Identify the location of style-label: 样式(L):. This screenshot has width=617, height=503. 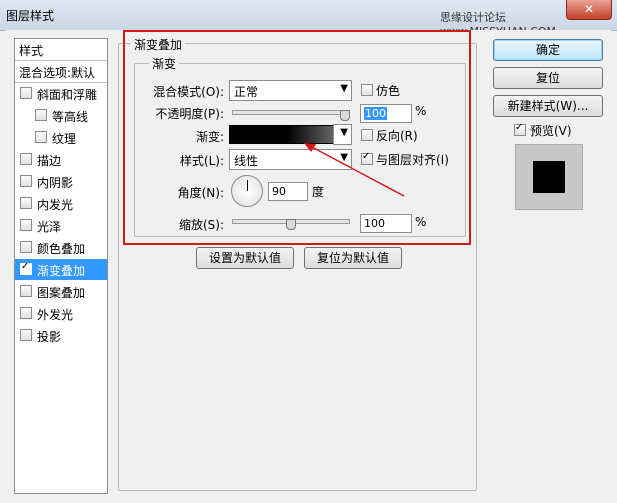
(201, 161).